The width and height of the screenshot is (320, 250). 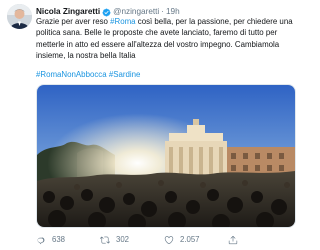 I want to click on tweet-hashtags: #RomaNonAbbocca #Sardine, so click(x=88, y=74).